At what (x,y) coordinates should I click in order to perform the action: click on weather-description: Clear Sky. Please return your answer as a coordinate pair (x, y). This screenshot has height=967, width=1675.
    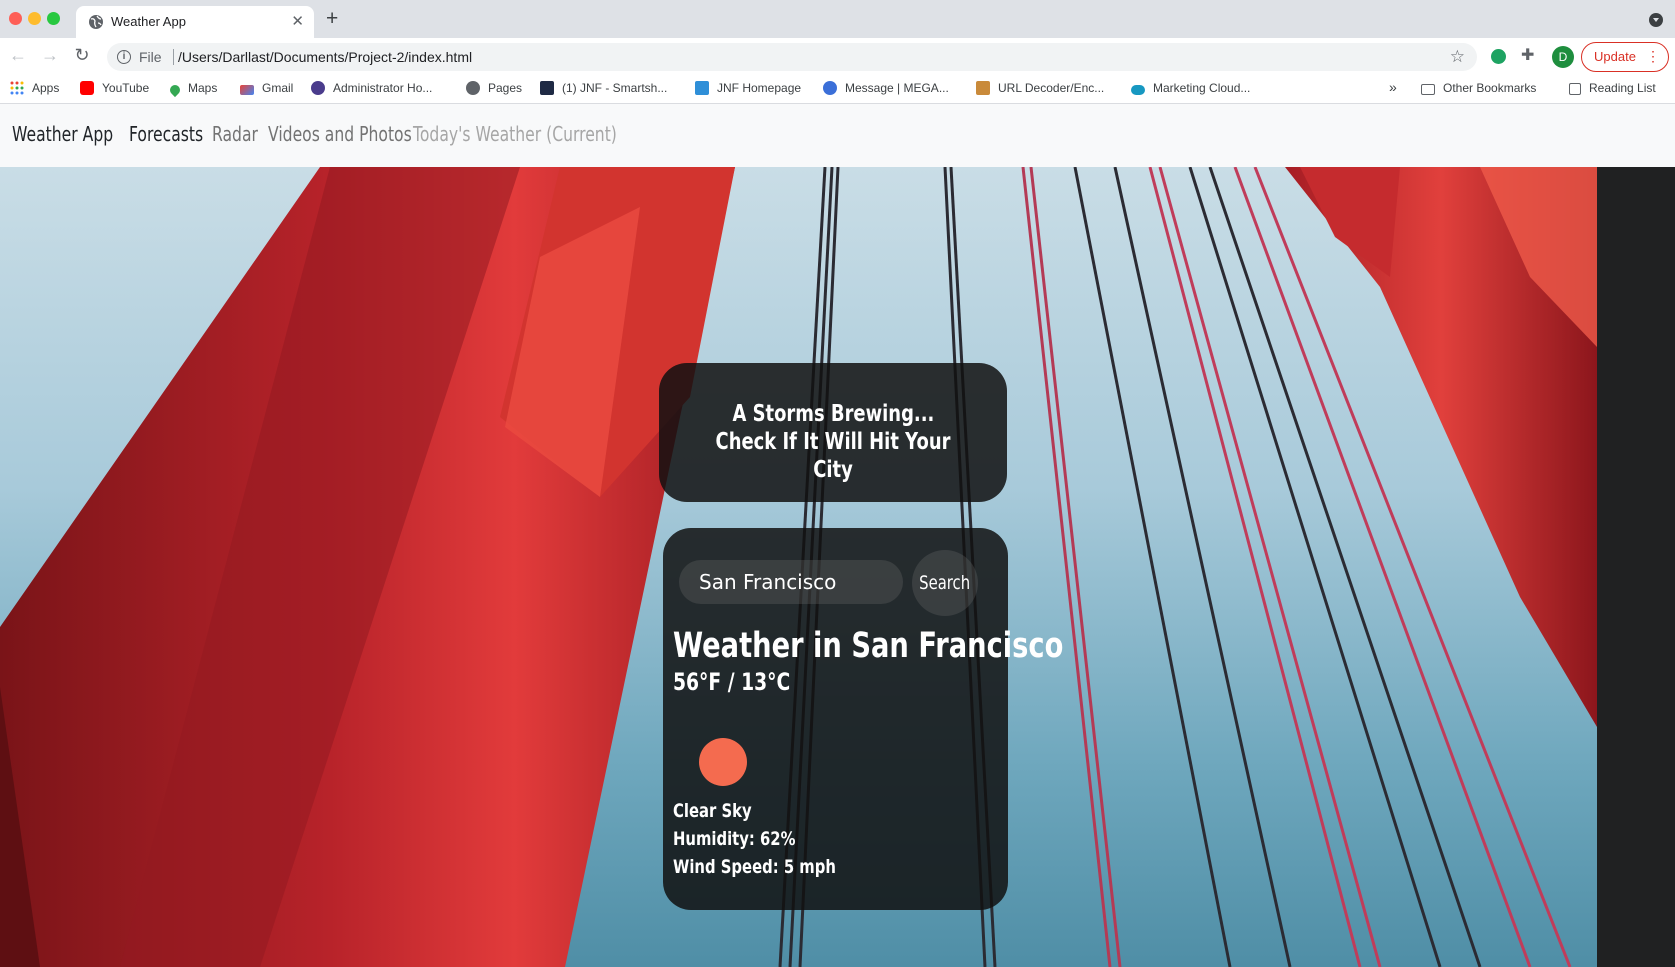
    Looking at the image, I should click on (712, 811).